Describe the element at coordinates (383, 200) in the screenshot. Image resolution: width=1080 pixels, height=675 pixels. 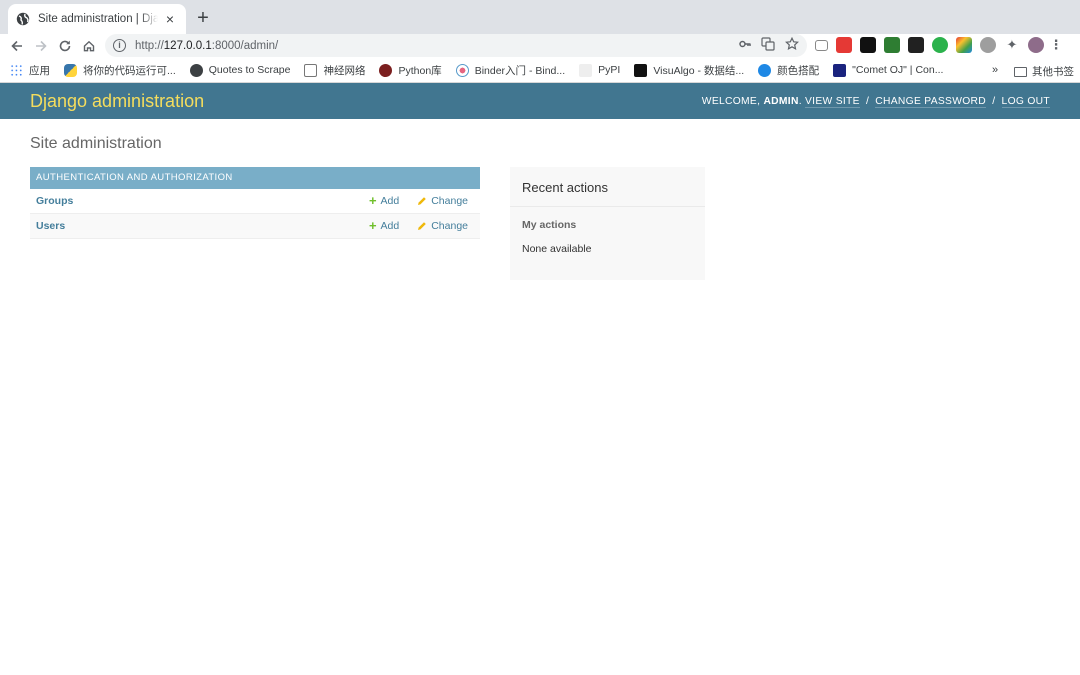
I see `add-group-button: + Add` at that location.